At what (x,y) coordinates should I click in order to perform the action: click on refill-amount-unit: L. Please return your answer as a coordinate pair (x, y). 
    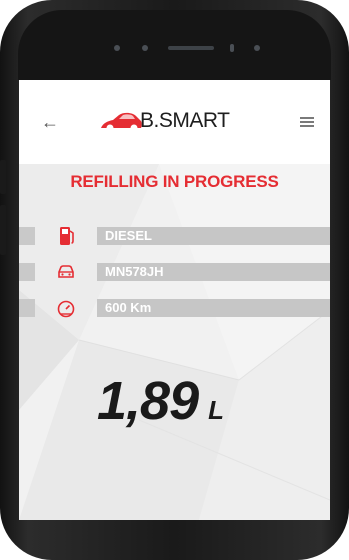
    Looking at the image, I should click on (216, 410).